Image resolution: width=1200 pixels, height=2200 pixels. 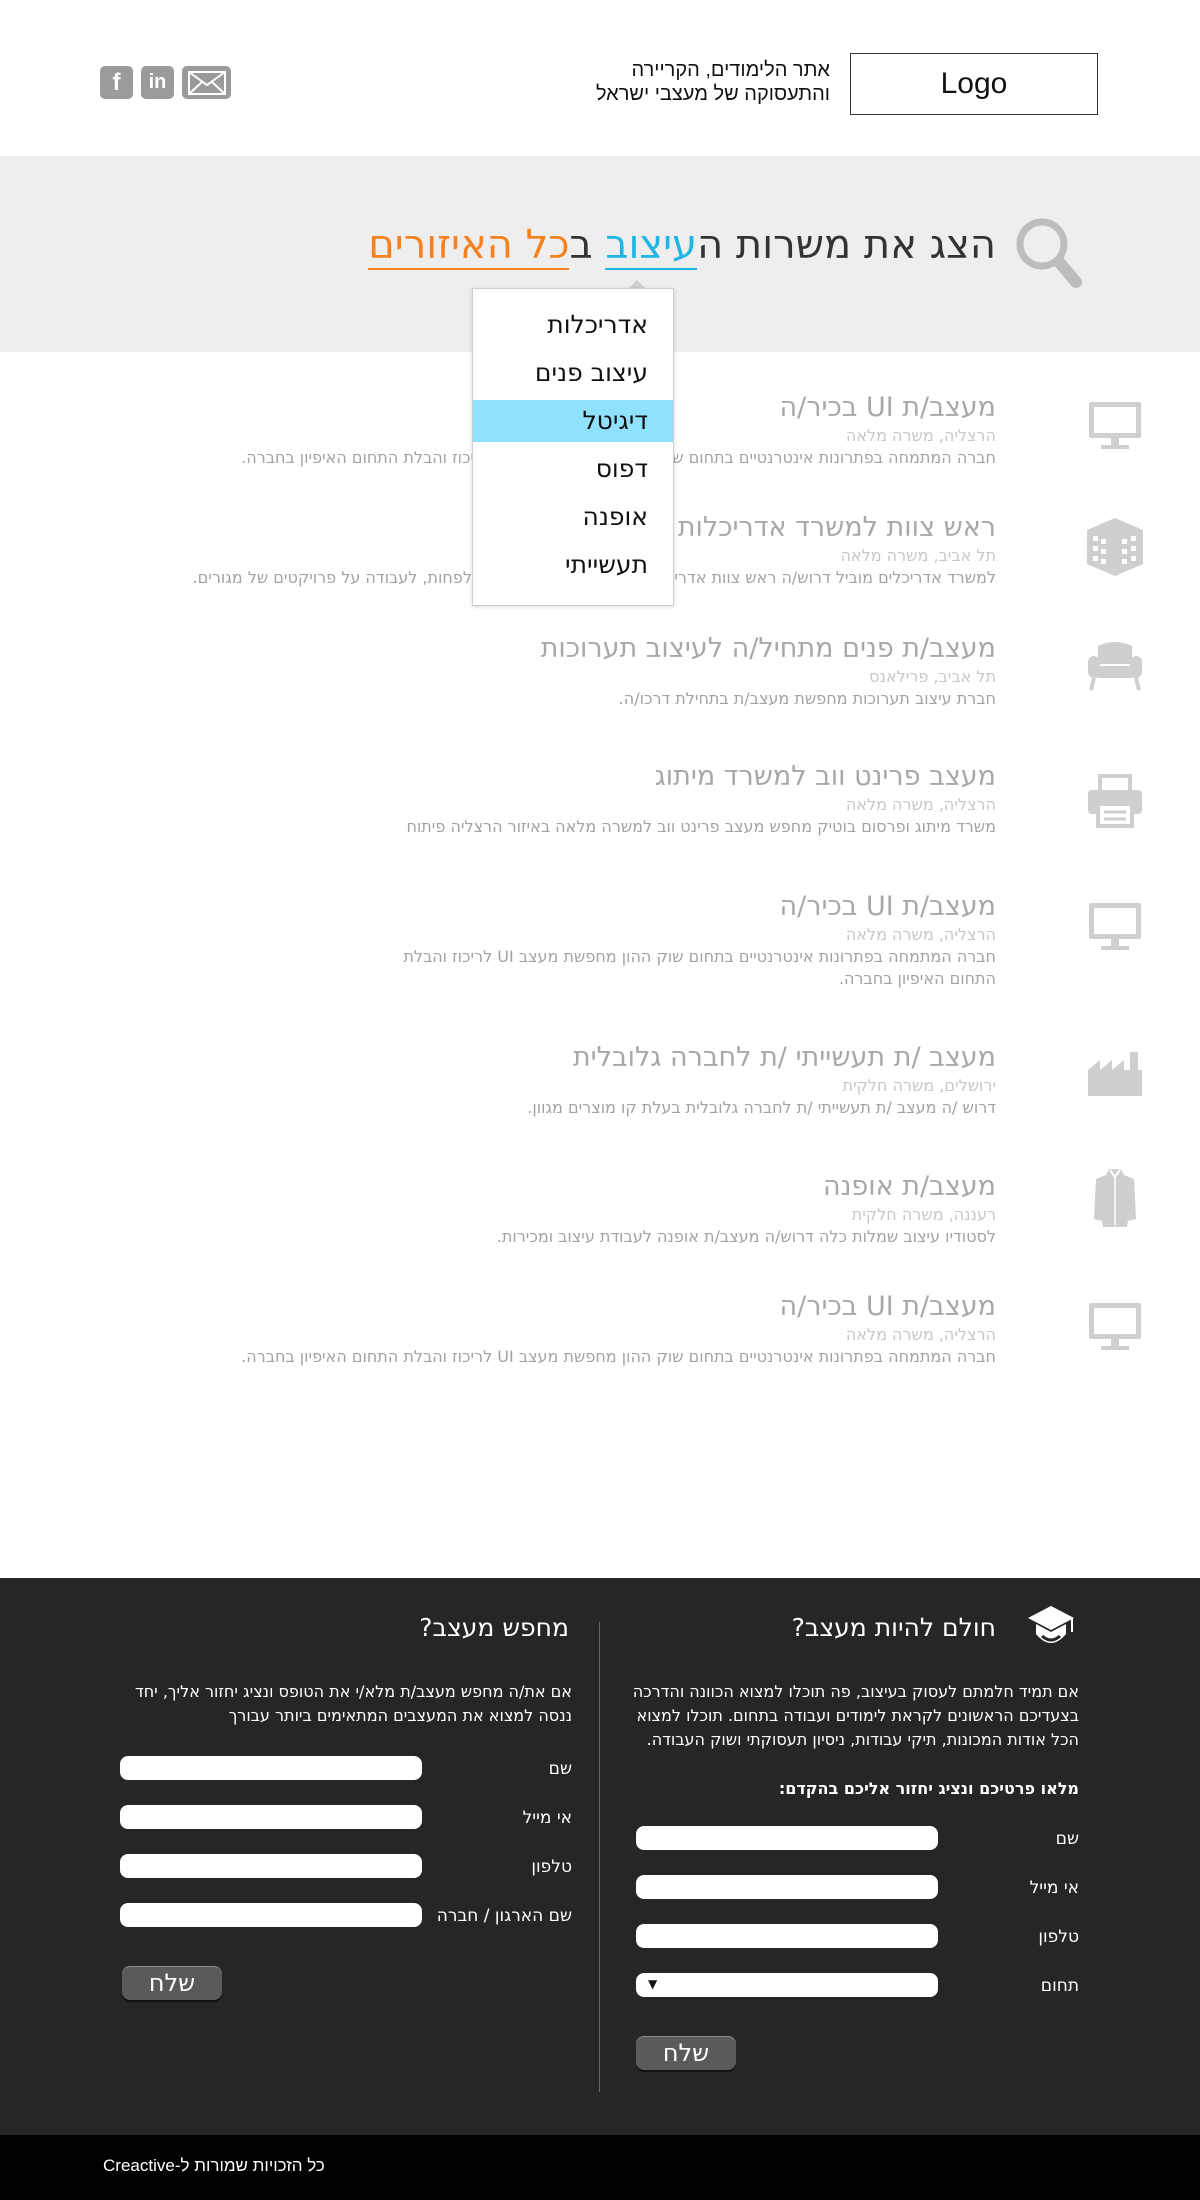 I want to click on job-meta: ירושלים, משרה חלקית, so click(x=919, y=1085).